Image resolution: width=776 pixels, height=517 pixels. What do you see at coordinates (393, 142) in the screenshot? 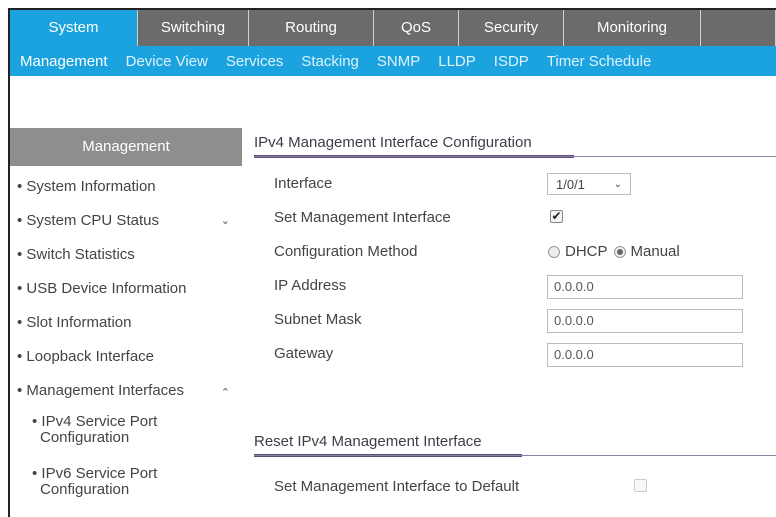
I see `section-title-text: IPv4 Management Interface Configuration` at bounding box center [393, 142].